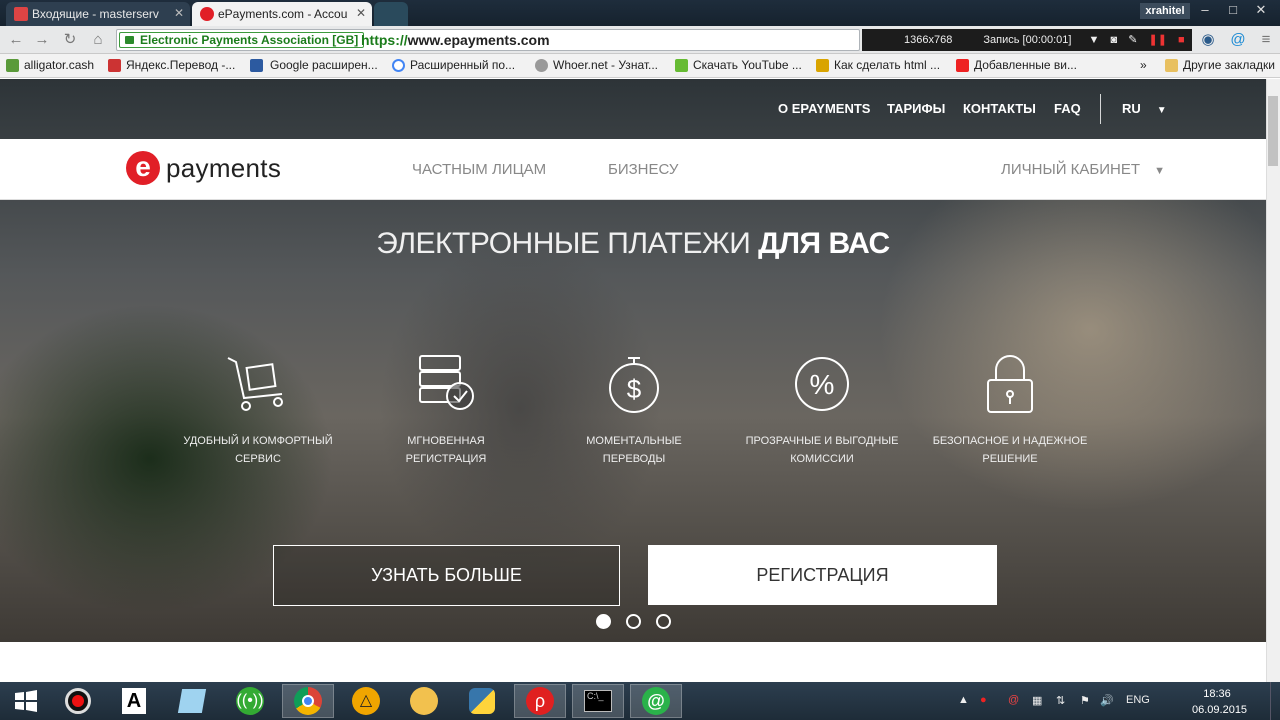 Image resolution: width=1280 pixels, height=720 pixels. What do you see at coordinates (1273, 131) in the screenshot?
I see `scrollbar-thumb` at bounding box center [1273, 131].